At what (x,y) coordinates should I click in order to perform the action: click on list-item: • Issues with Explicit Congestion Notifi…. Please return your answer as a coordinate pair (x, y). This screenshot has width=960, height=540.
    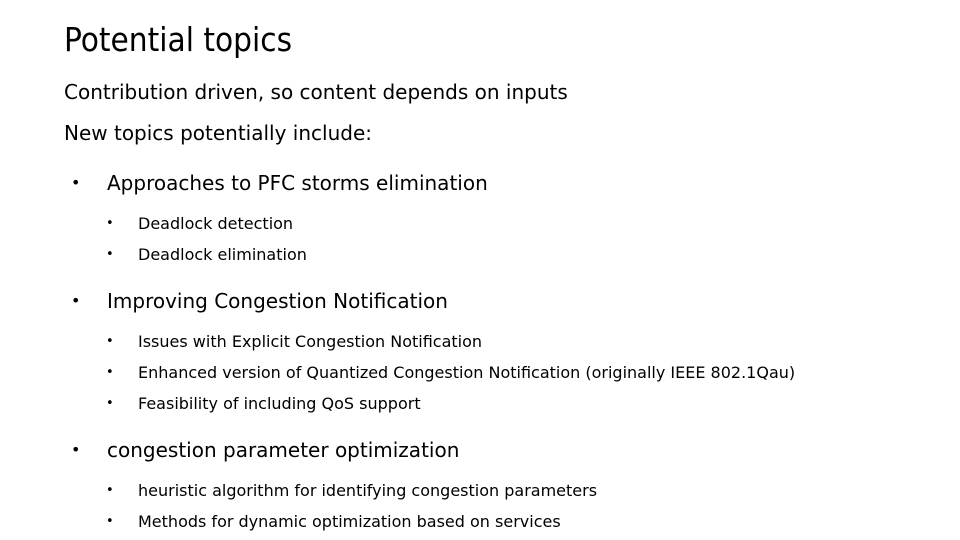
    Looking at the image, I should click on (480, 341).